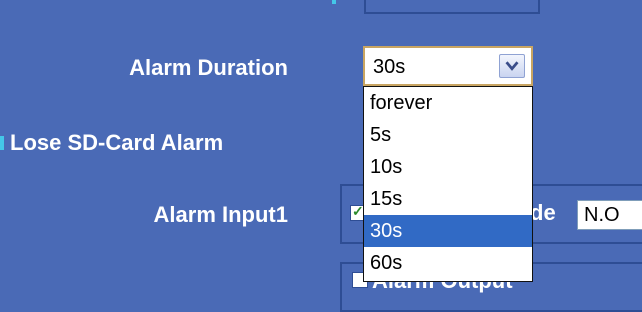  I want to click on dropdown-option: 60s, so click(448, 263).